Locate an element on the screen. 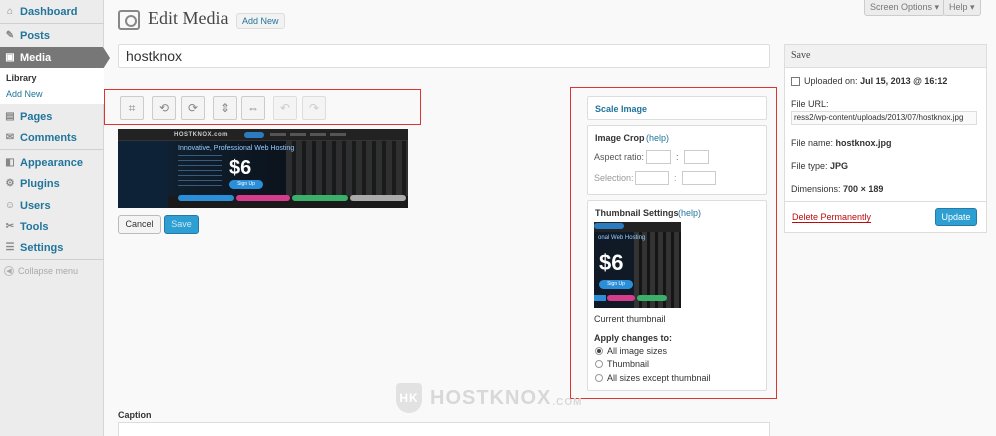 Image resolution: width=996 pixels, height=436 pixels. rotate-right-icon: ⟳ is located at coordinates (193, 108).